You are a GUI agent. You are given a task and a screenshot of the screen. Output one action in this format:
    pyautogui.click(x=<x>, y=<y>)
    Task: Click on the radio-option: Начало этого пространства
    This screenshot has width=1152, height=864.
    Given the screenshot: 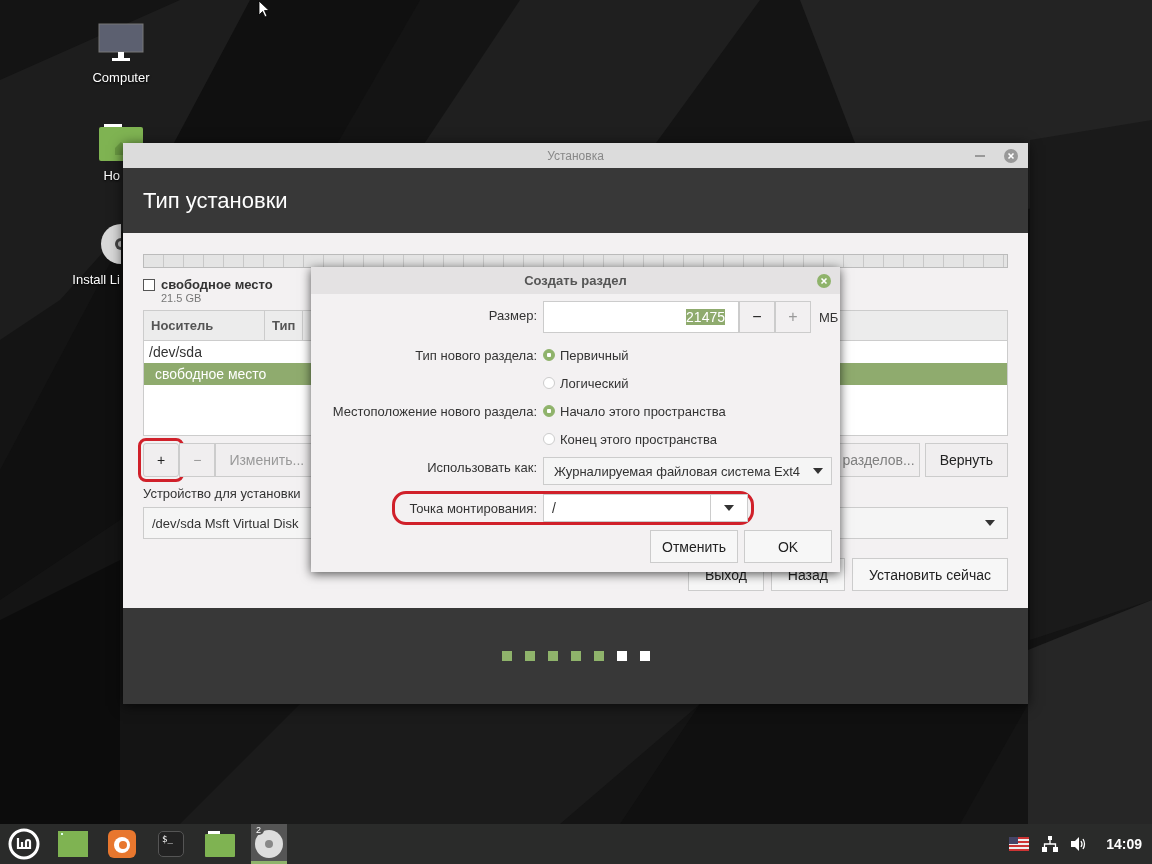 What is the action you would take?
    pyautogui.click(x=691, y=411)
    